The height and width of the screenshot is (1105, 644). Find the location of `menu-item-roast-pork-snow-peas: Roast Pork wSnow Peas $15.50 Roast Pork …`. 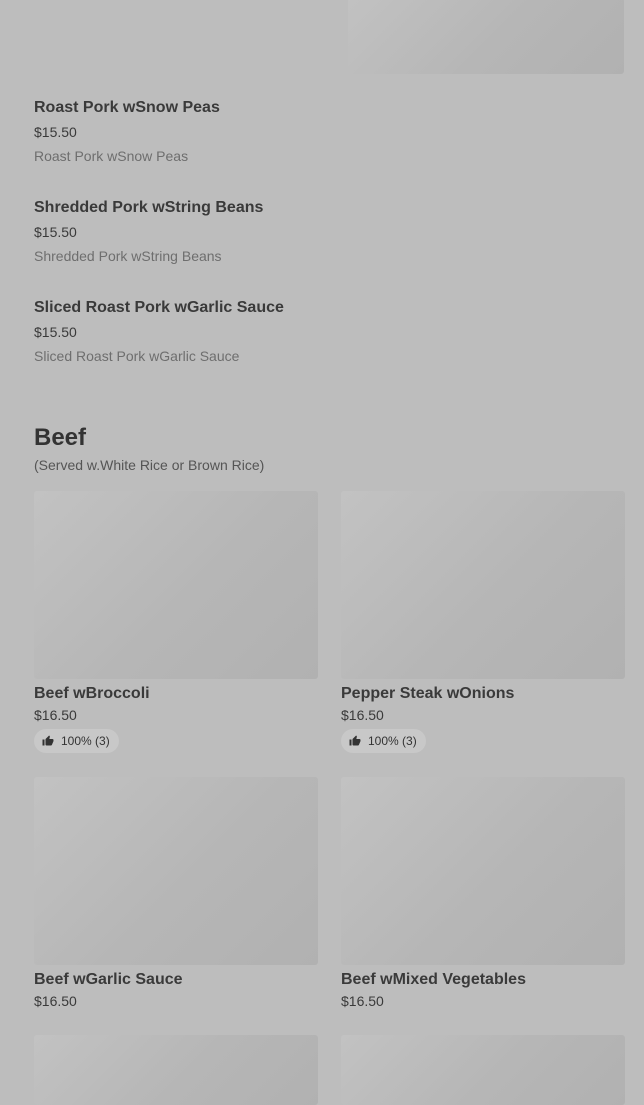

menu-item-roast-pork-snow-peas: Roast Pork wSnow Peas $15.50 Roast Pork … is located at coordinates (329, 131).